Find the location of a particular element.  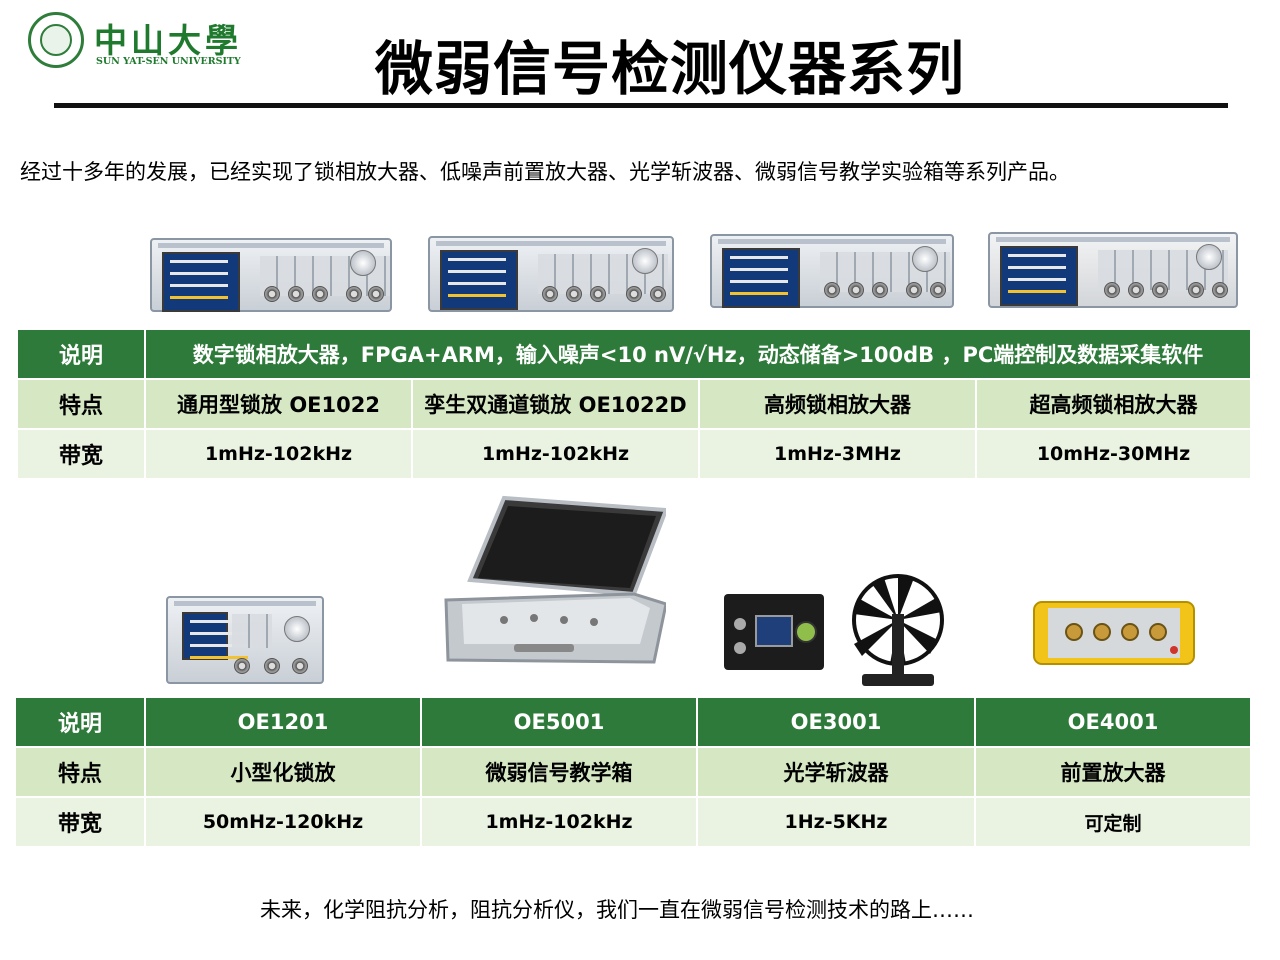

high-frequency-lockin-image is located at coordinates (832, 271).